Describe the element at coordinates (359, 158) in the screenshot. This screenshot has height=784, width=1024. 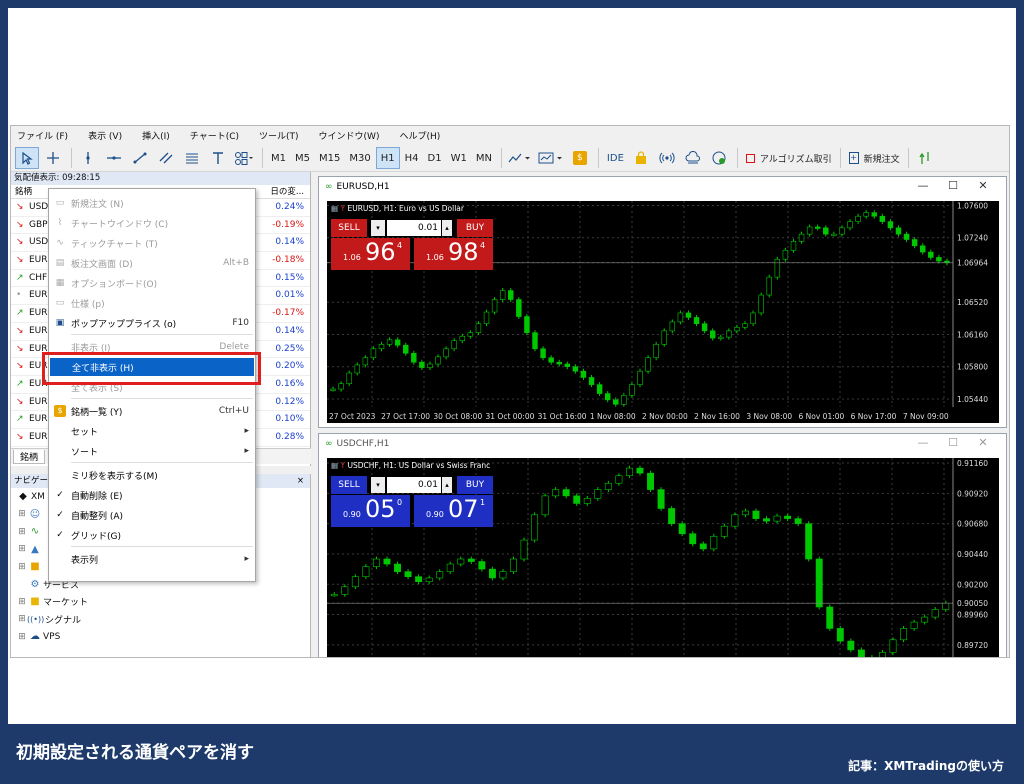
I see `timeframe-m30-button: M30` at that location.